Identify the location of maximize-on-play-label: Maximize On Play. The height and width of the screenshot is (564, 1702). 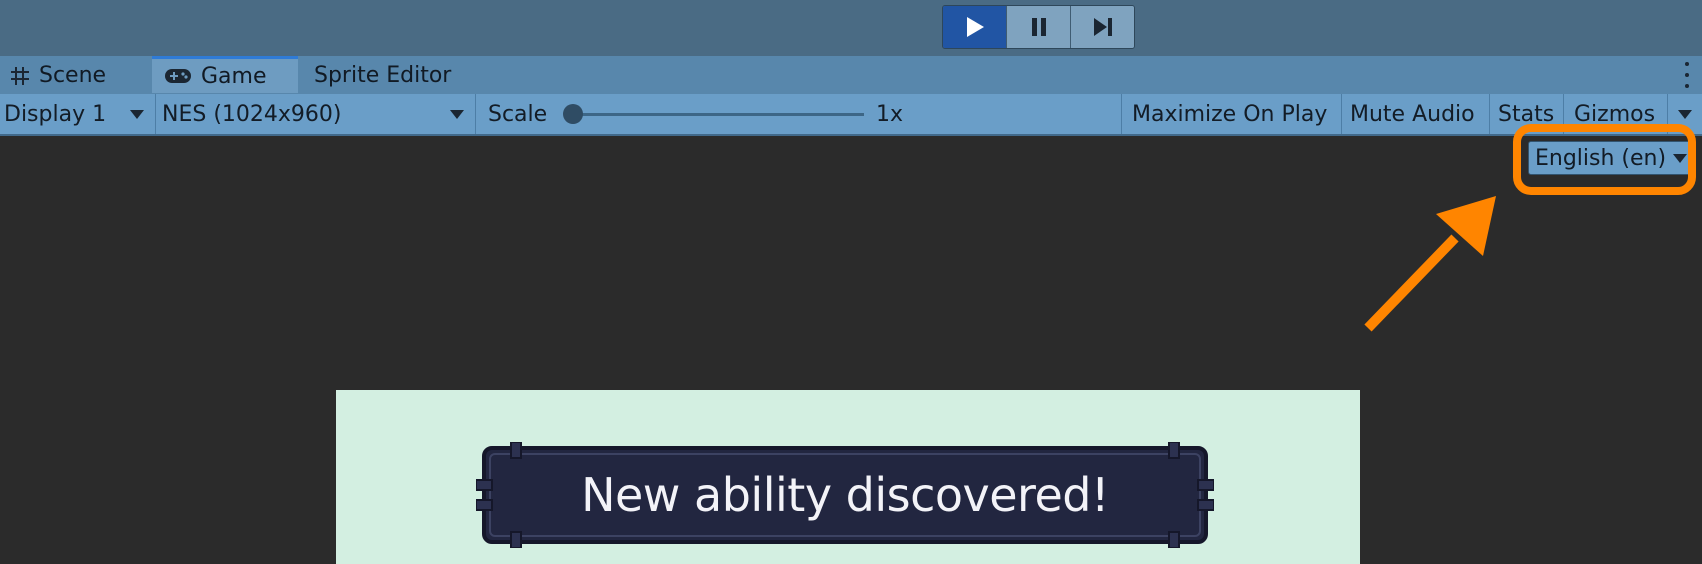
(1230, 114).